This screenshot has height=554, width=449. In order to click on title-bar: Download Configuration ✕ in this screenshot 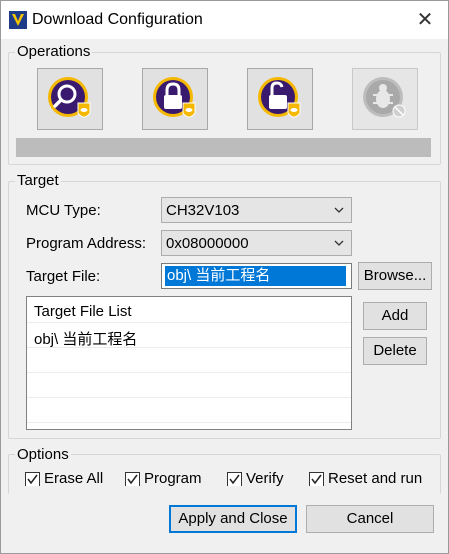, I will do `click(224, 20)`.